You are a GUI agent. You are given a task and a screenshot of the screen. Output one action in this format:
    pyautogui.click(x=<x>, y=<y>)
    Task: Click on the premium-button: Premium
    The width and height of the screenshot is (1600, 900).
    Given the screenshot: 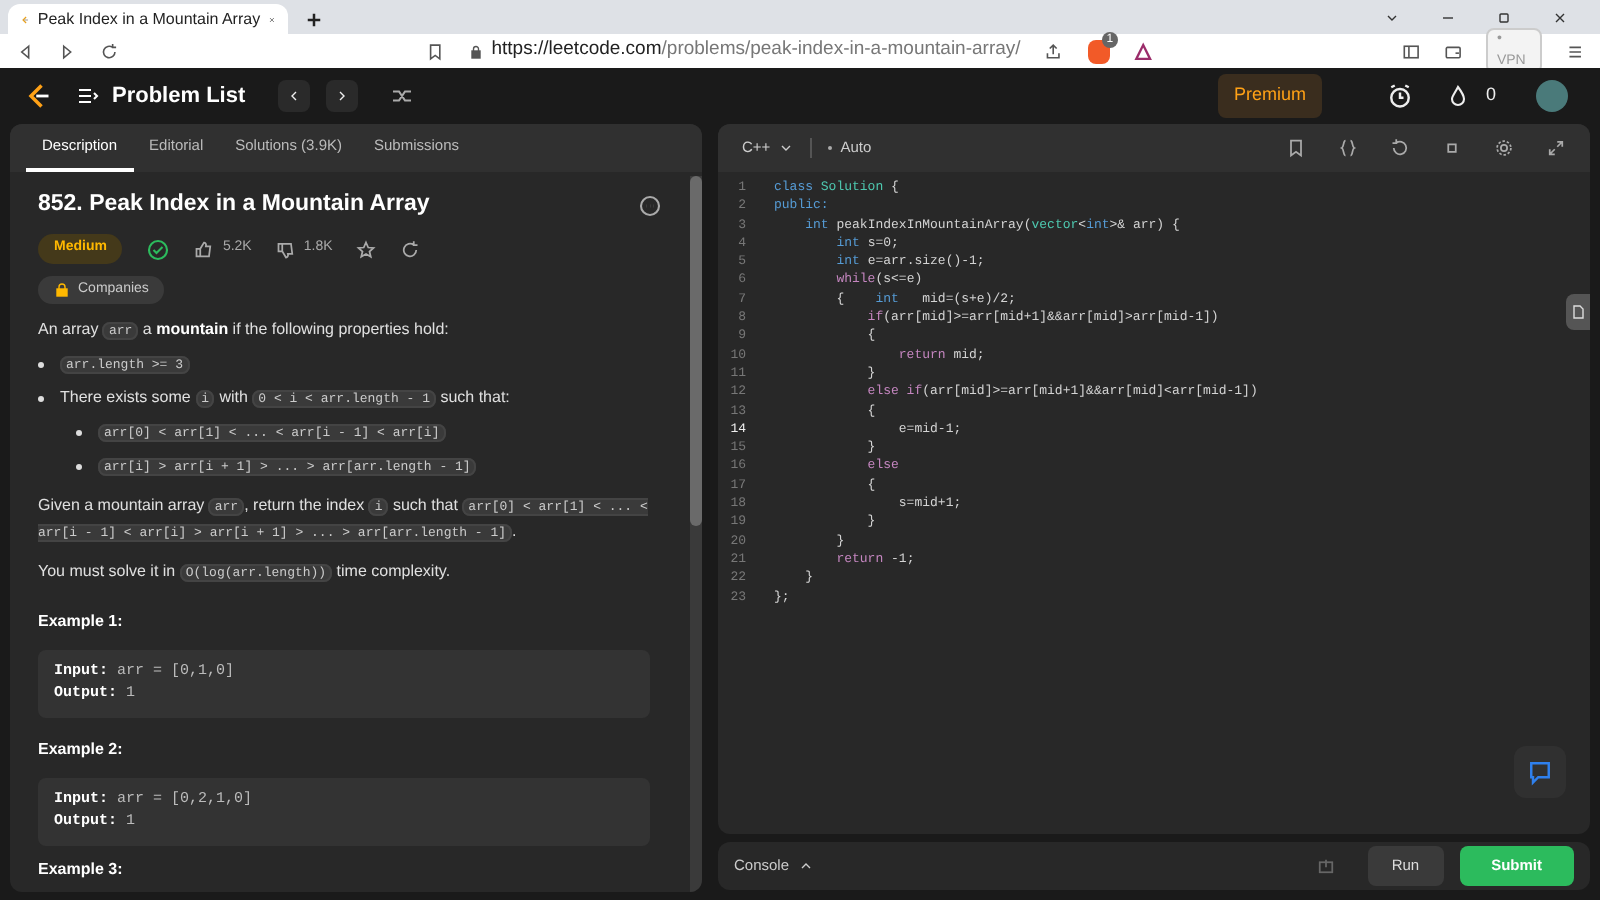 What is the action you would take?
    pyautogui.click(x=1269, y=96)
    